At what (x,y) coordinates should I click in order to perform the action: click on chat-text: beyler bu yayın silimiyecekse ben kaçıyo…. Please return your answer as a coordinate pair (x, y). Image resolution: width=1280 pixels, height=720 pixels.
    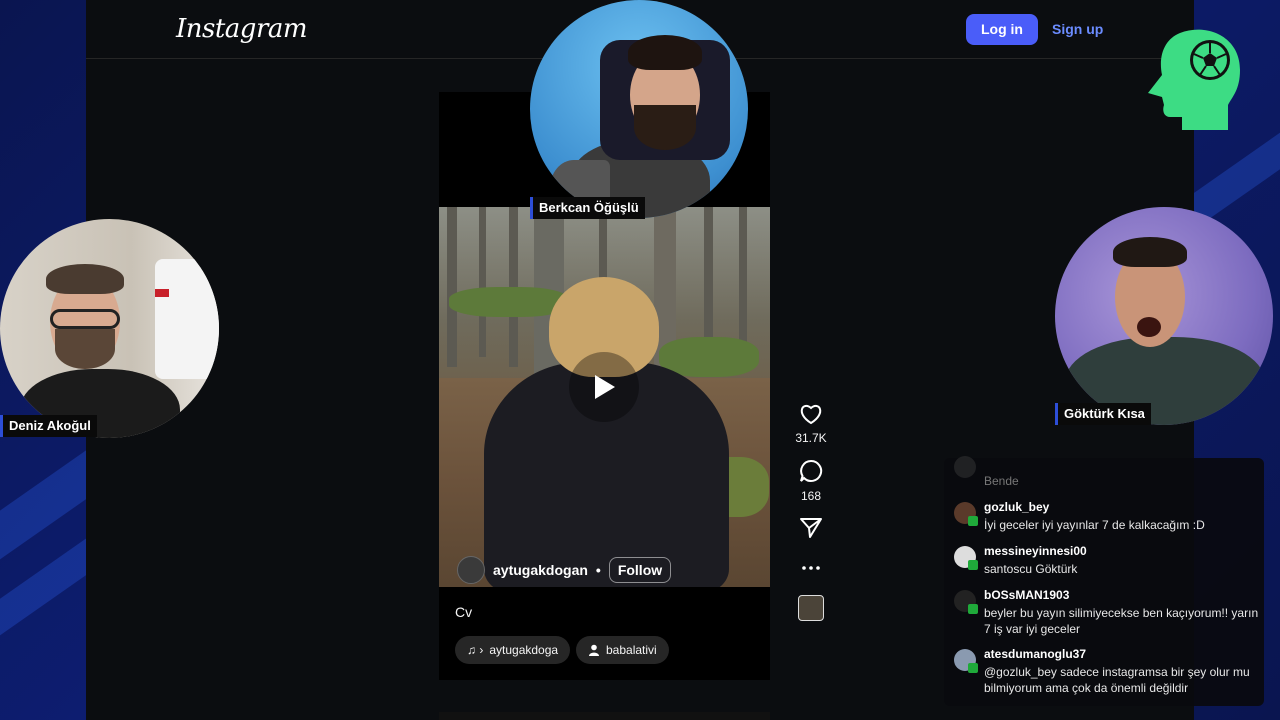
    Looking at the image, I should click on (1121, 621).